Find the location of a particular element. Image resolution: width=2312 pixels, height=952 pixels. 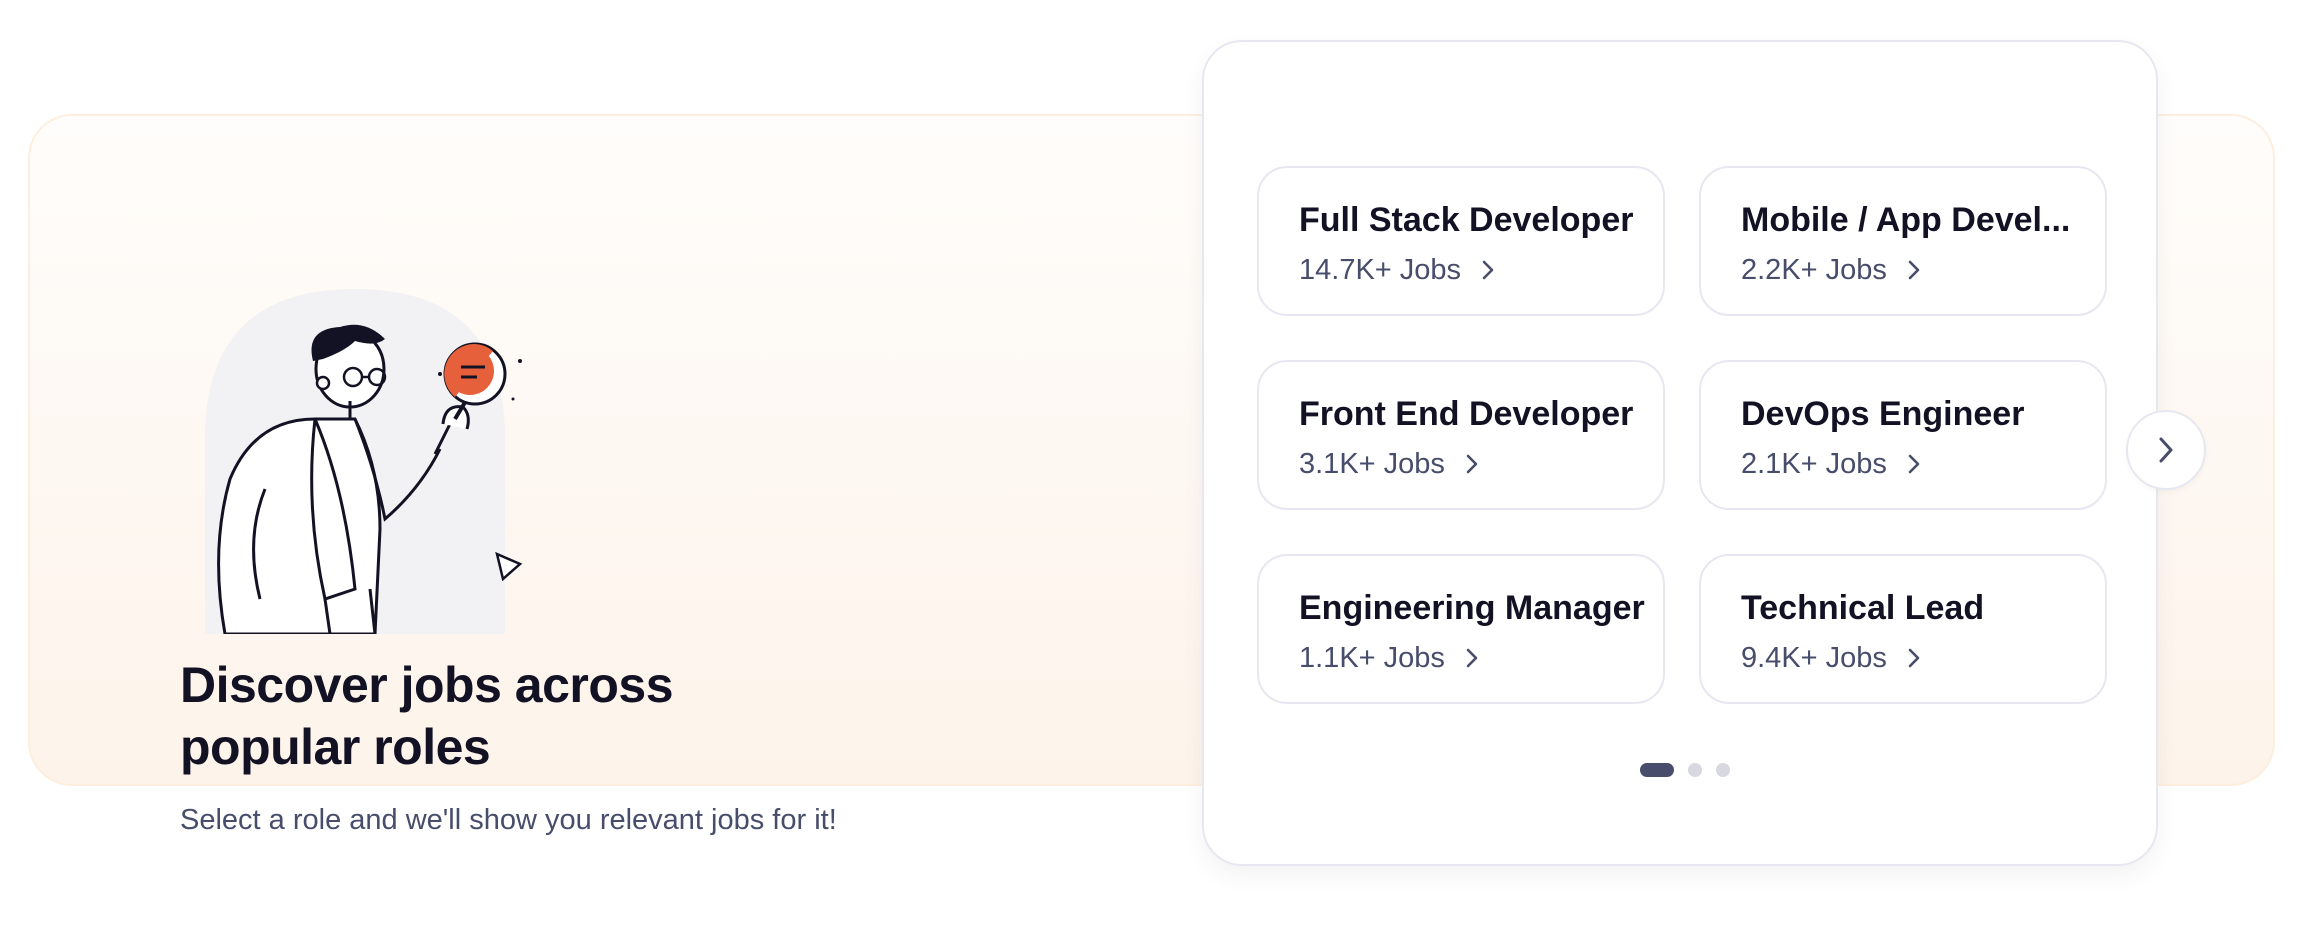

banner-headline: Discover jobs across popular roles is located at coordinates (427, 716).